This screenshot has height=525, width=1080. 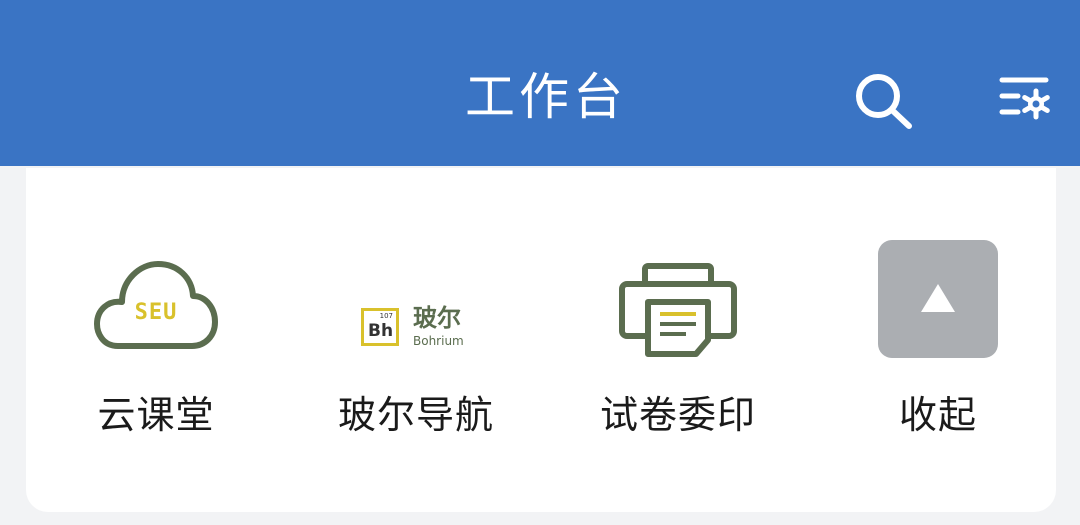 I want to click on bohrium-logo-icon: 107 Bh 玻尔 Bohrium, so click(x=416, y=328).